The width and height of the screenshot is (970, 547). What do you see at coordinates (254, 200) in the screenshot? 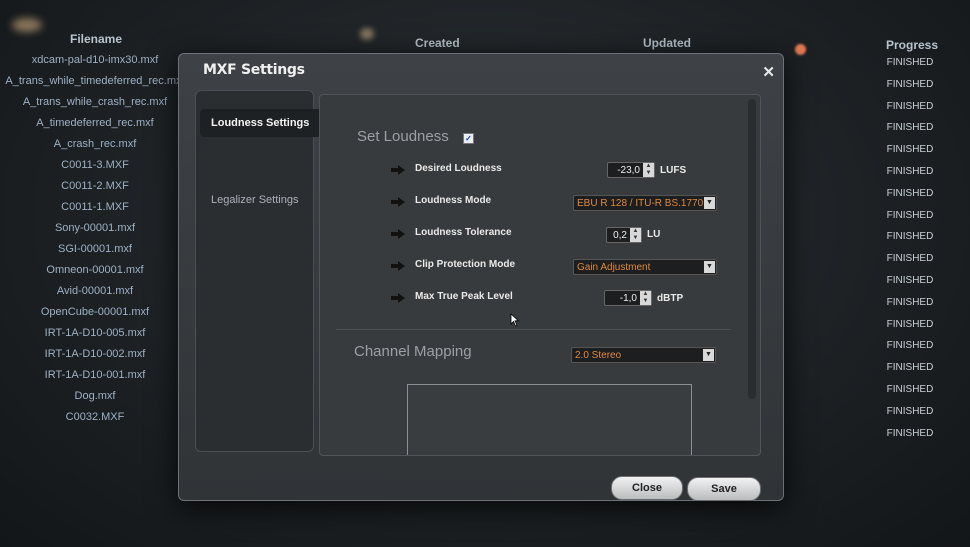
I see `tab-legalizer-settings: Legalizer Settings` at bounding box center [254, 200].